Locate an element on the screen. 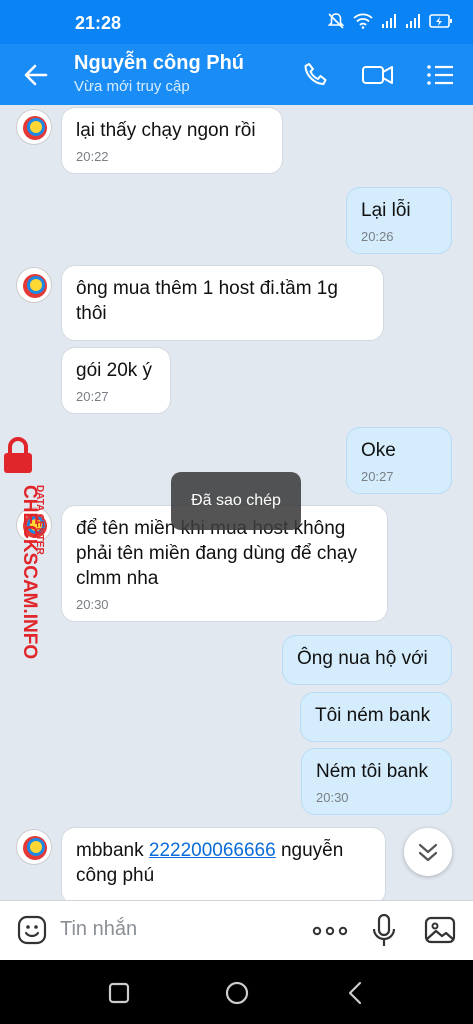  signal-icon is located at coordinates (389, 23).